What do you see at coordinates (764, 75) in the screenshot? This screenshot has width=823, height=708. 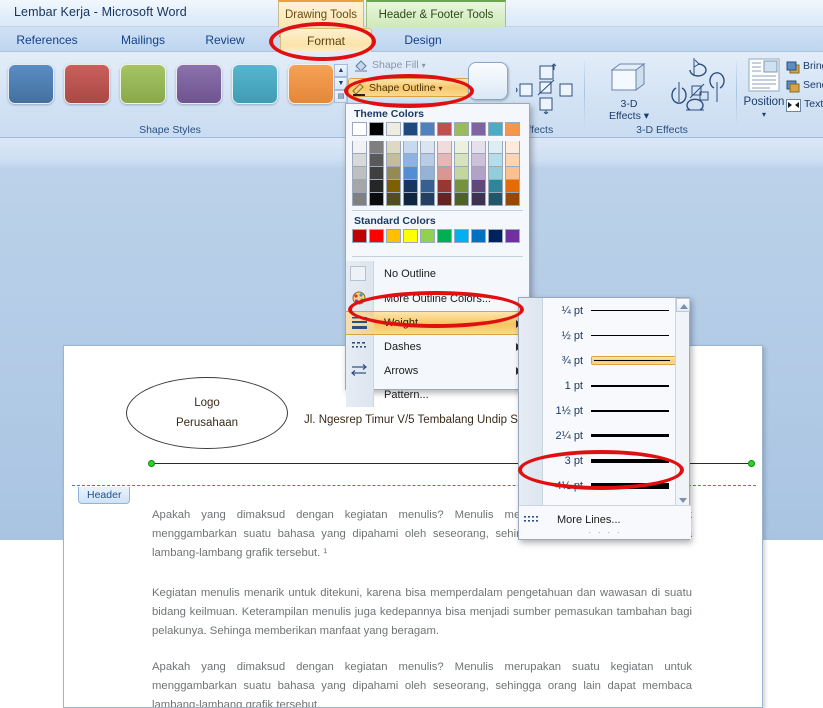 I see `position-icon` at bounding box center [764, 75].